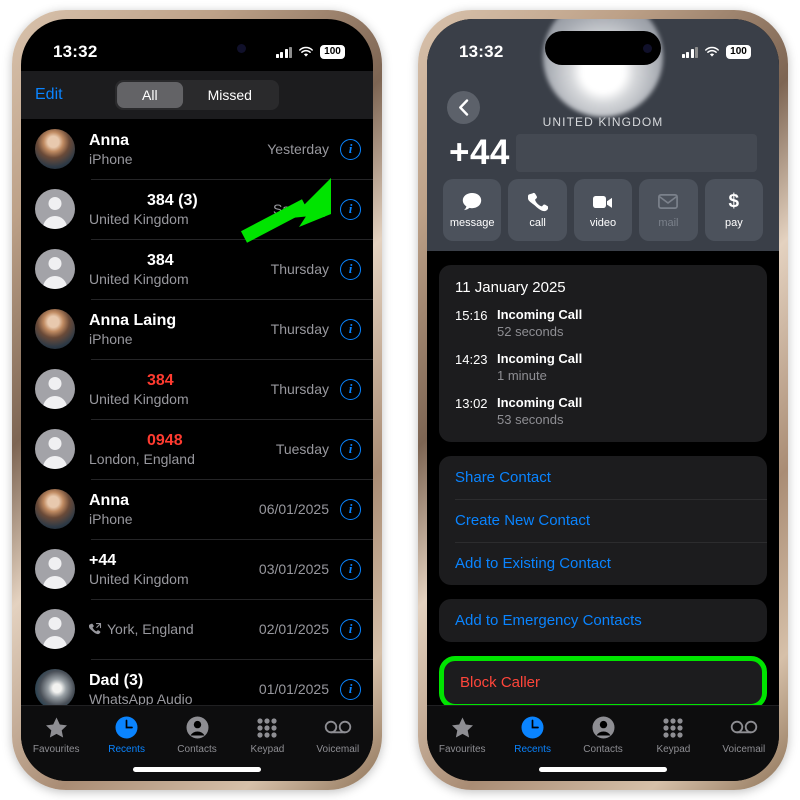 The image size is (800, 800). What do you see at coordinates (603, 153) in the screenshot?
I see `contact-phone-number: +44` at bounding box center [603, 153].